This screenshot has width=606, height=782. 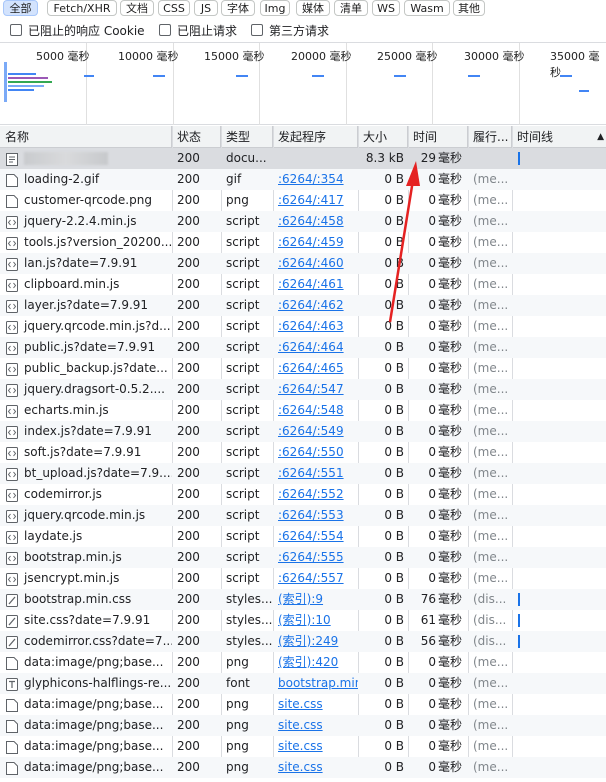 What do you see at coordinates (86, 305) in the screenshot?
I see `request-name: layer.js?date=7.9.91` at bounding box center [86, 305].